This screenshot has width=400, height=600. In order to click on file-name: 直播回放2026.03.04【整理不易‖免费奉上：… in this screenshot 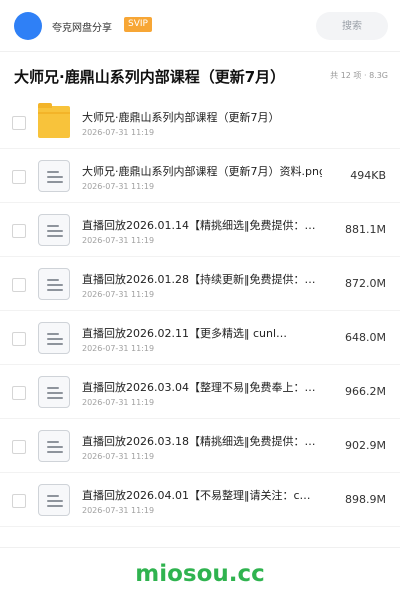, I will do `click(202, 387)`.